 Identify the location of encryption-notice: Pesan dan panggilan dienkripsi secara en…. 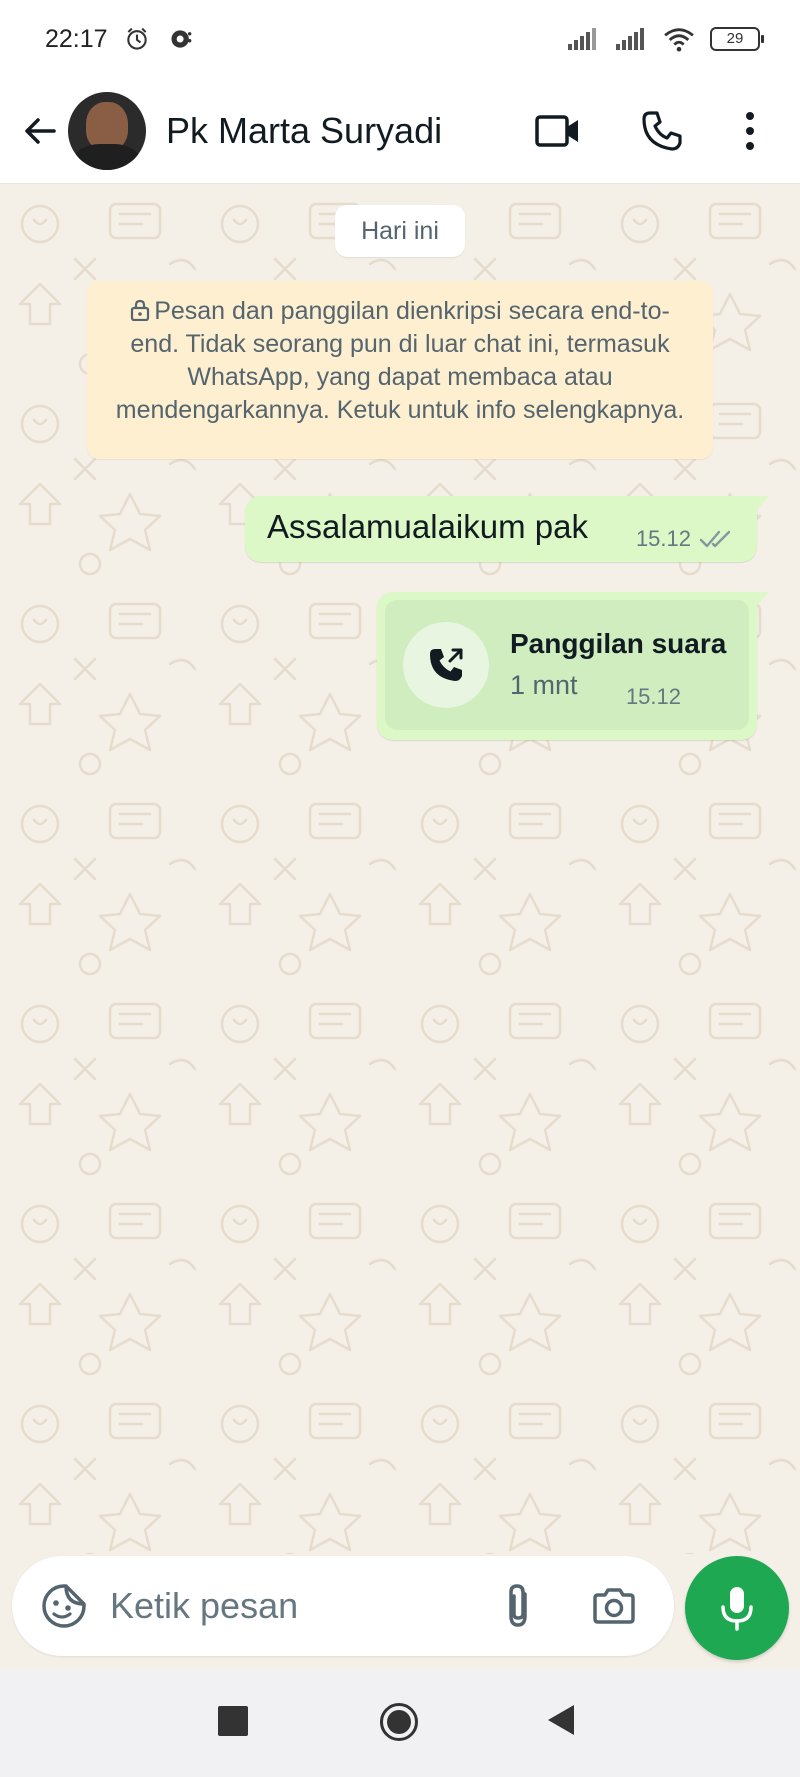
(400, 370).